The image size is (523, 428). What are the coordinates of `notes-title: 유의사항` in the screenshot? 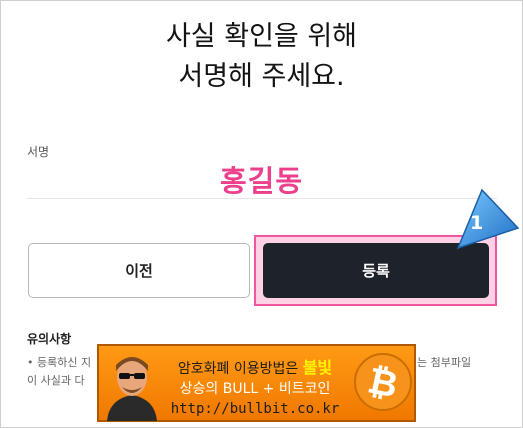 It's located at (49, 339).